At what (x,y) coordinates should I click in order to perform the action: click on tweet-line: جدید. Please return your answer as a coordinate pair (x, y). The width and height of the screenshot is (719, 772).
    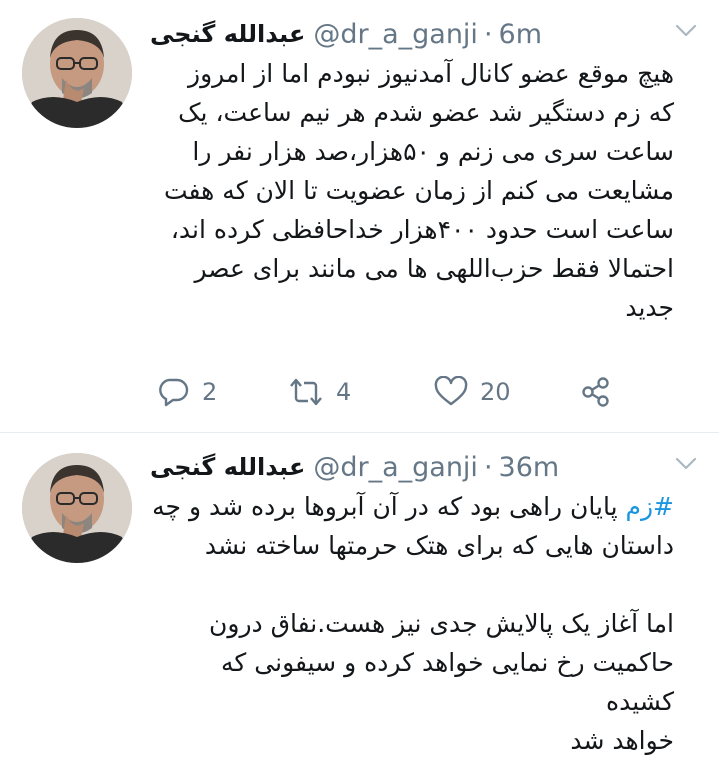
    Looking at the image, I should click on (649, 307).